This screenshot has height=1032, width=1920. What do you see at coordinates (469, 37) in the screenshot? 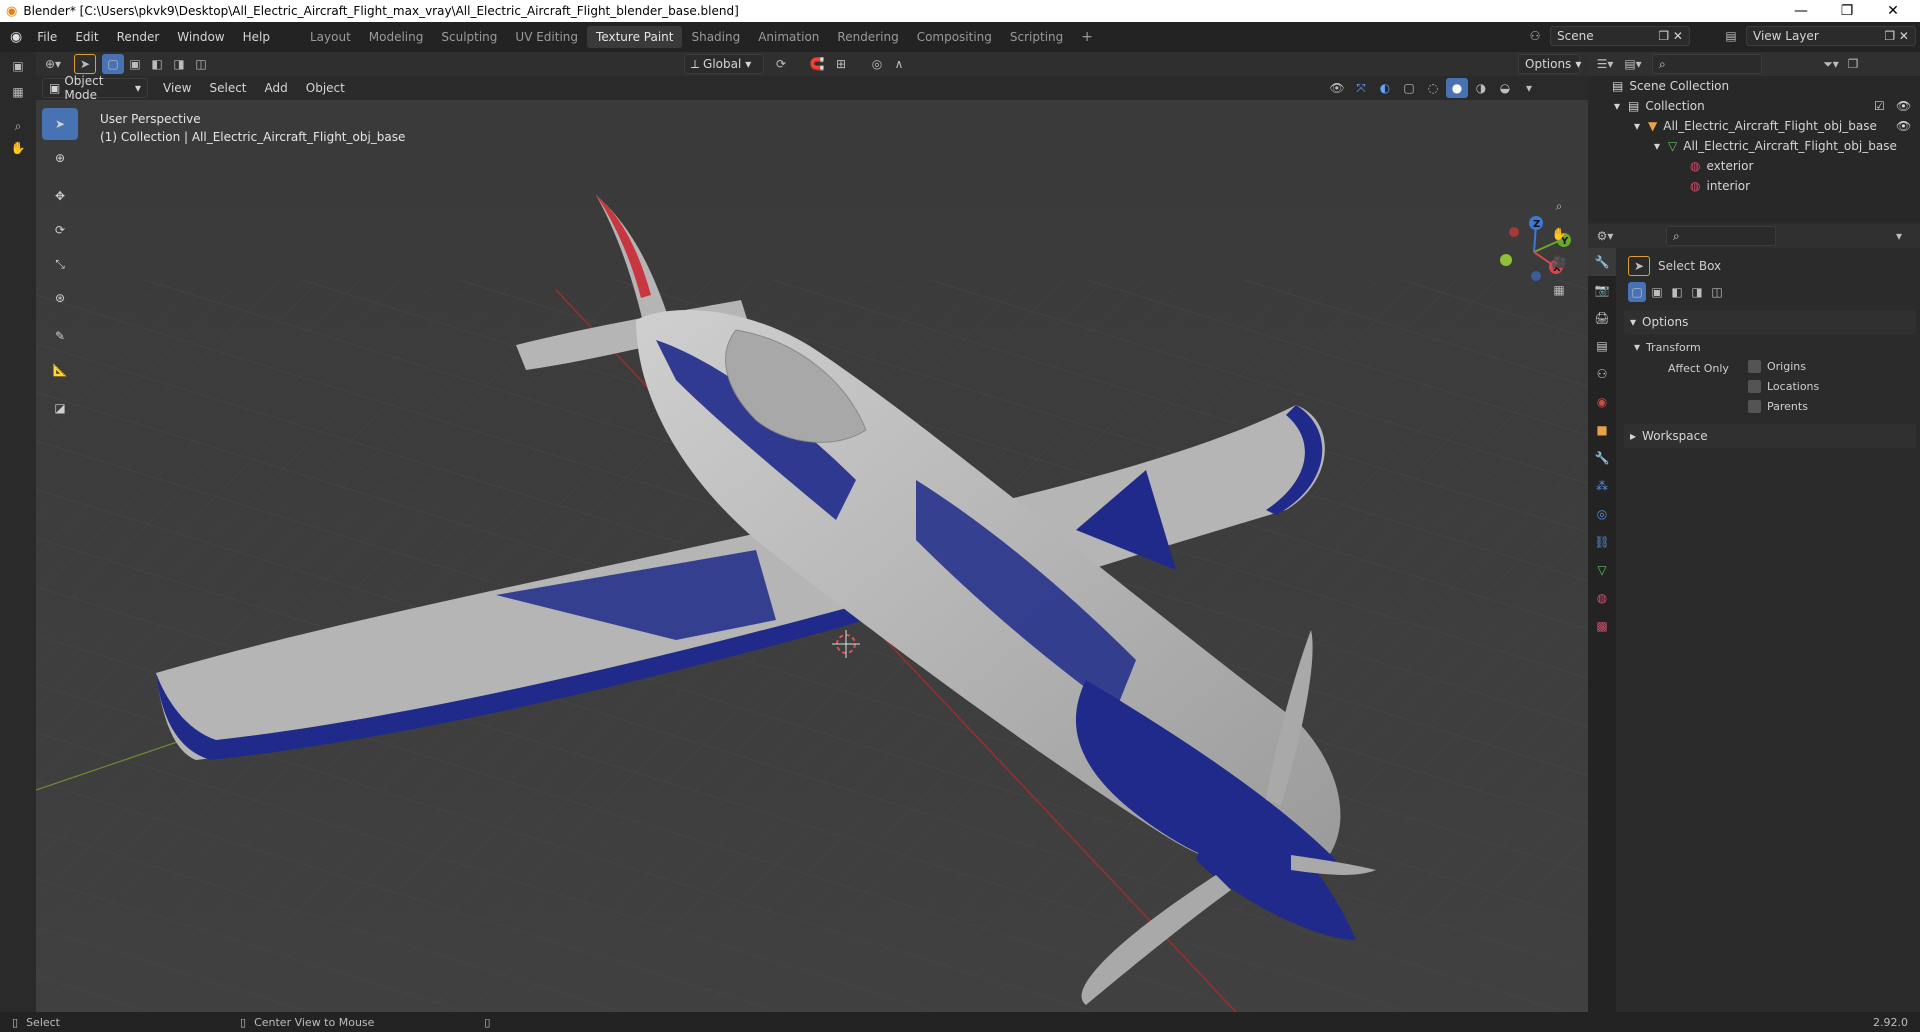
I see `tab-sculpting: Sculpting` at bounding box center [469, 37].